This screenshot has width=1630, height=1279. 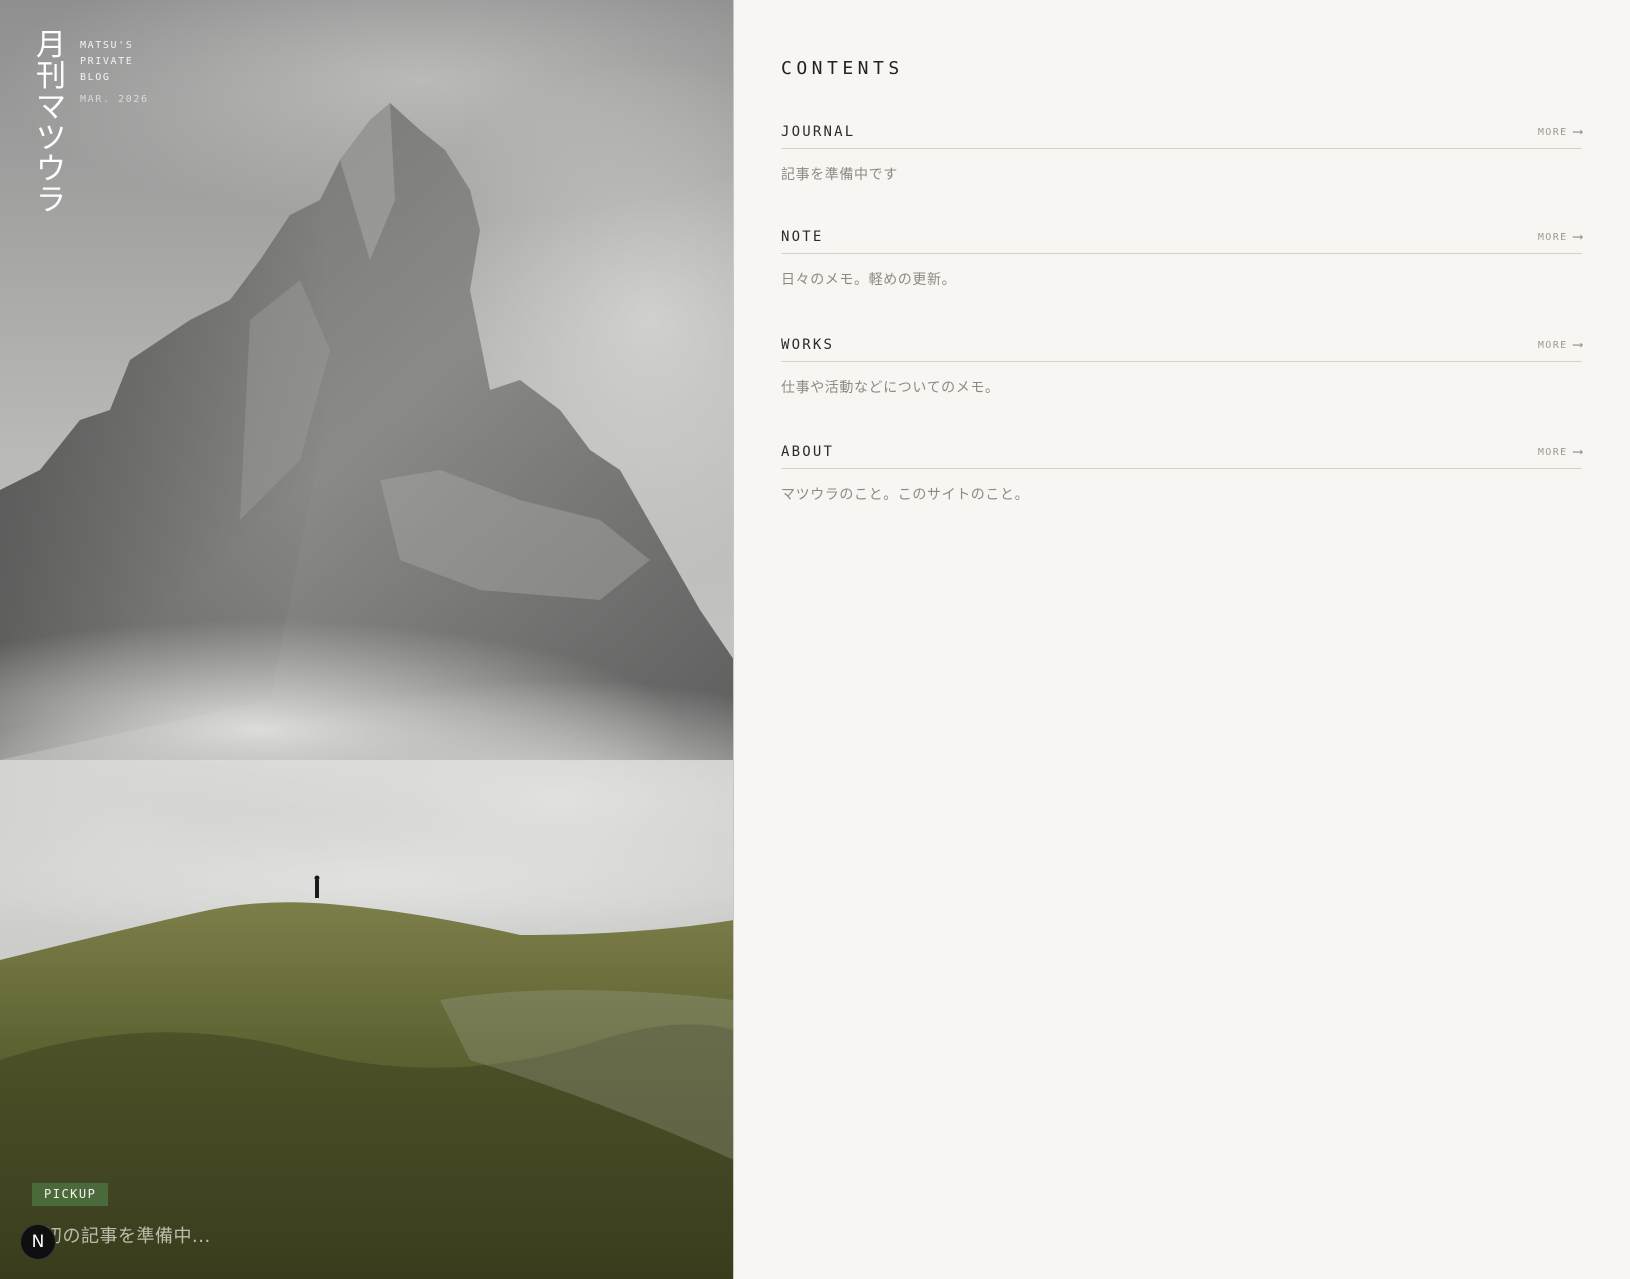 I want to click on site-subtitle-line: PRIVATE, so click(x=107, y=61).